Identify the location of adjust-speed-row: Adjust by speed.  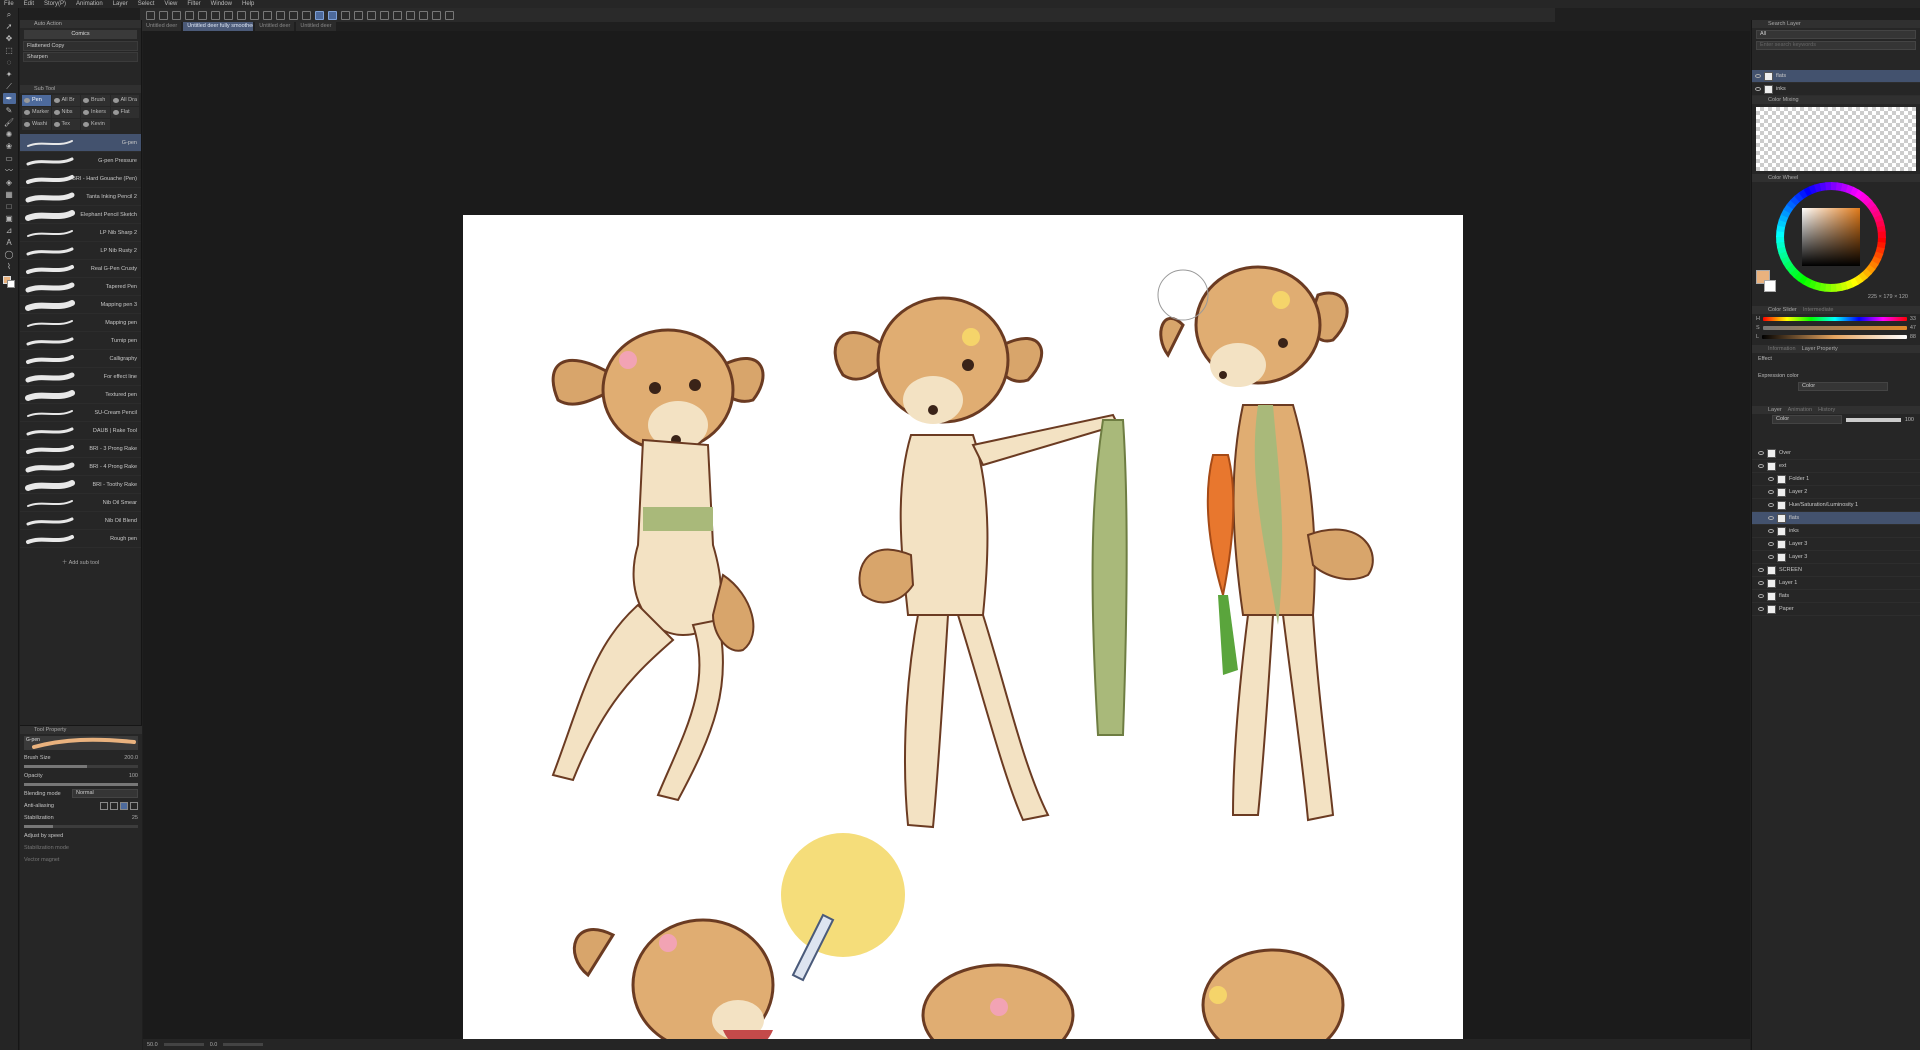
(81, 835).